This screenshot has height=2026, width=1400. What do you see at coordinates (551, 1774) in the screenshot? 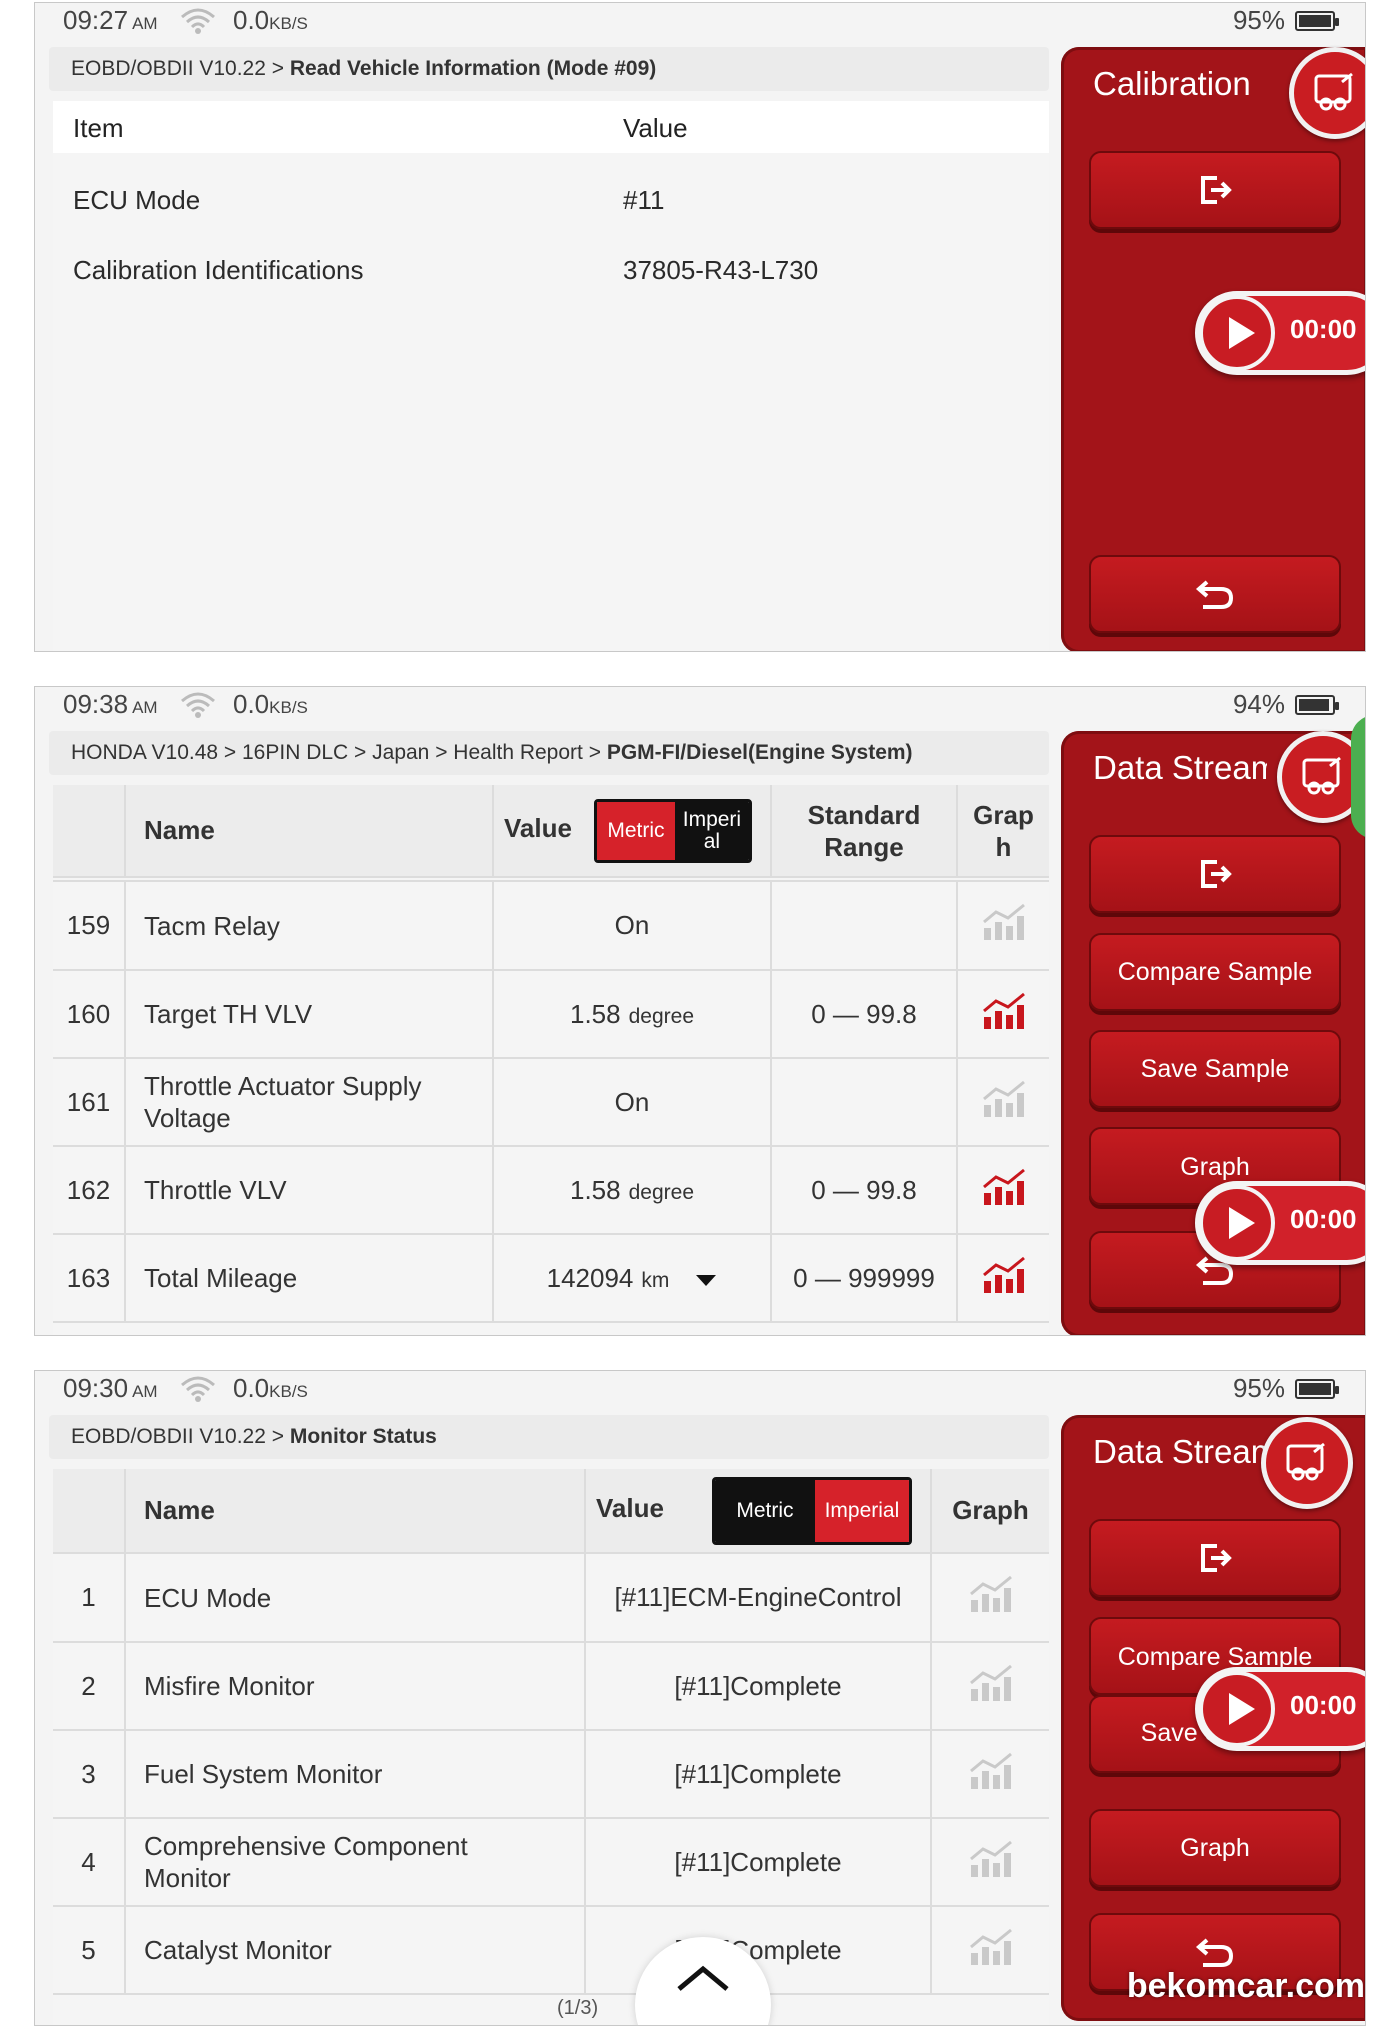
I see `table-row: 3 Fuel System Monitor [#11]Complete` at bounding box center [551, 1774].